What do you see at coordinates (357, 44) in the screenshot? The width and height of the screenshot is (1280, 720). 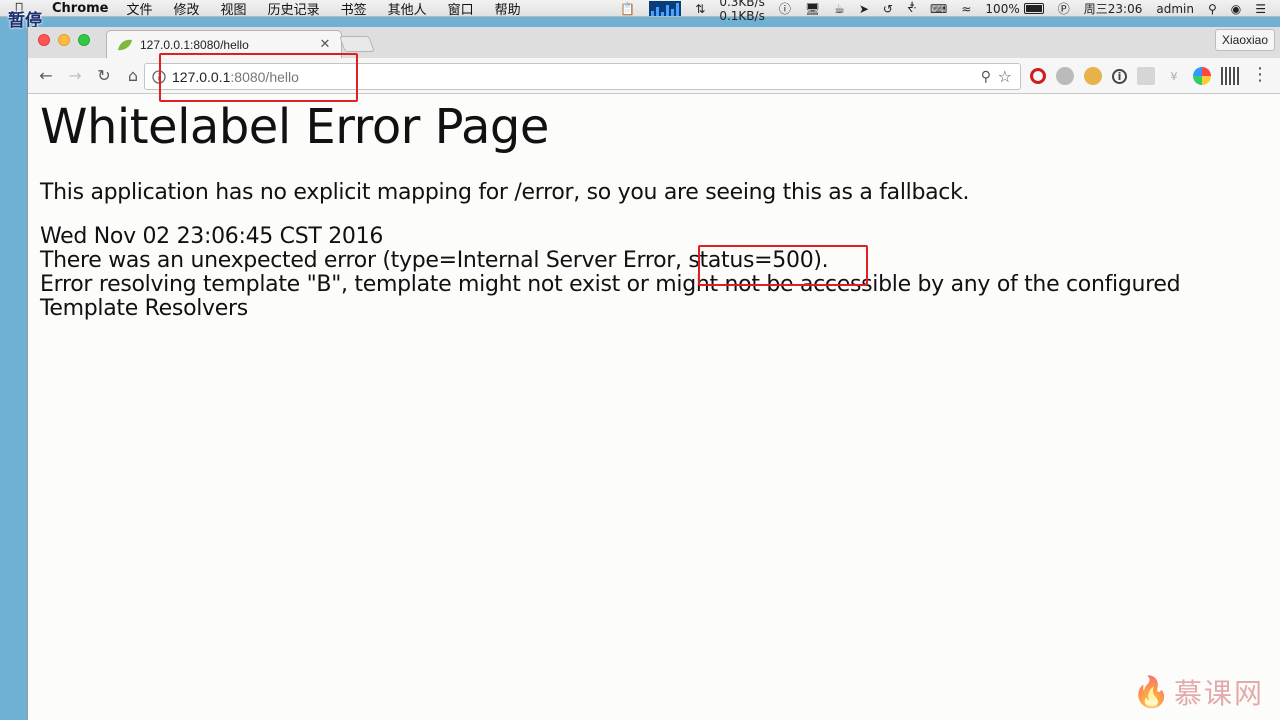 I see `new-tab-button` at bounding box center [357, 44].